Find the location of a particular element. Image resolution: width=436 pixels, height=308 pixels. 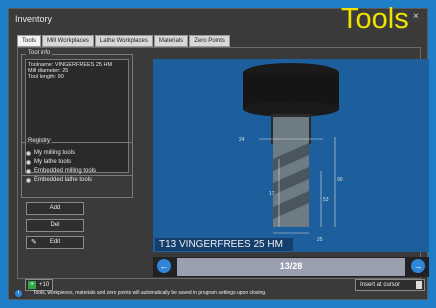

registry-embedded-lathe: Embedded lathe tools is located at coordinates (60, 180).